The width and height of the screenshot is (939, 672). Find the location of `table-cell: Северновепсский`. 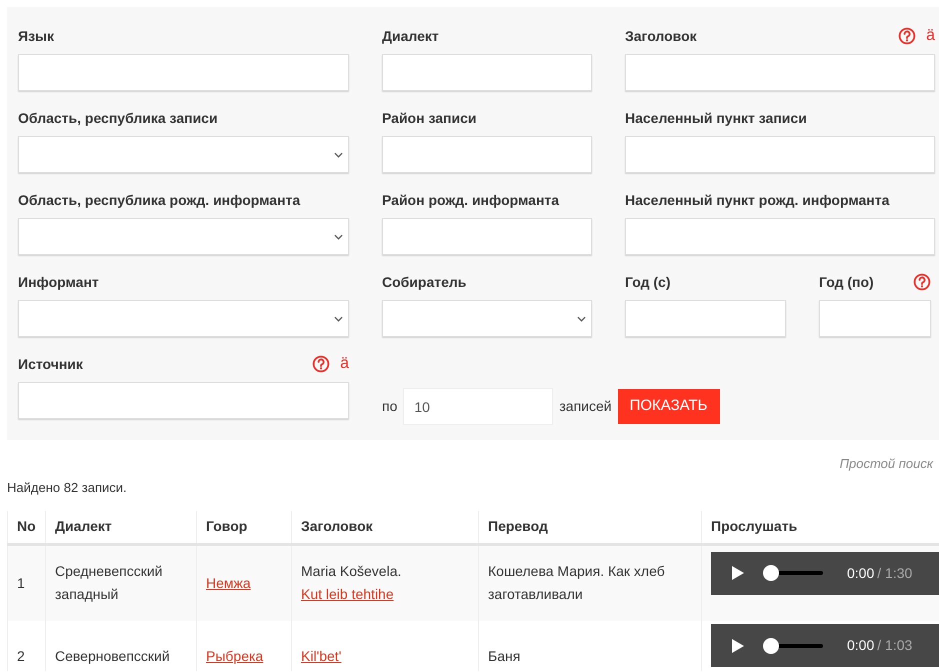

table-cell: Северновепсский is located at coordinates (112, 656).